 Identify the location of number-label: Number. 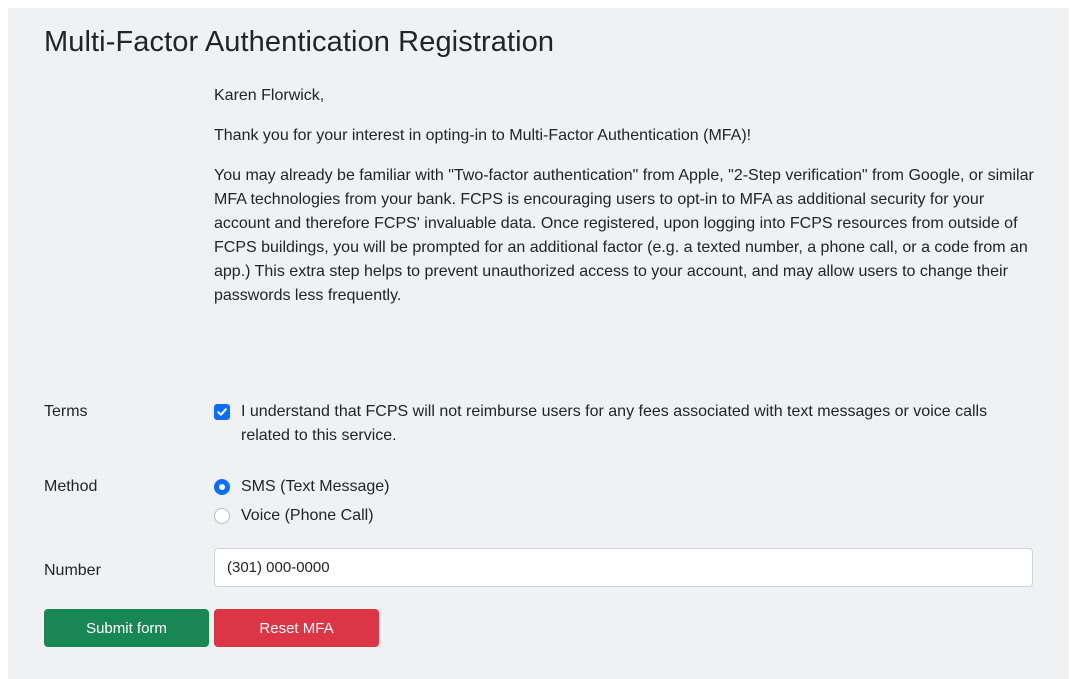
(72, 570).